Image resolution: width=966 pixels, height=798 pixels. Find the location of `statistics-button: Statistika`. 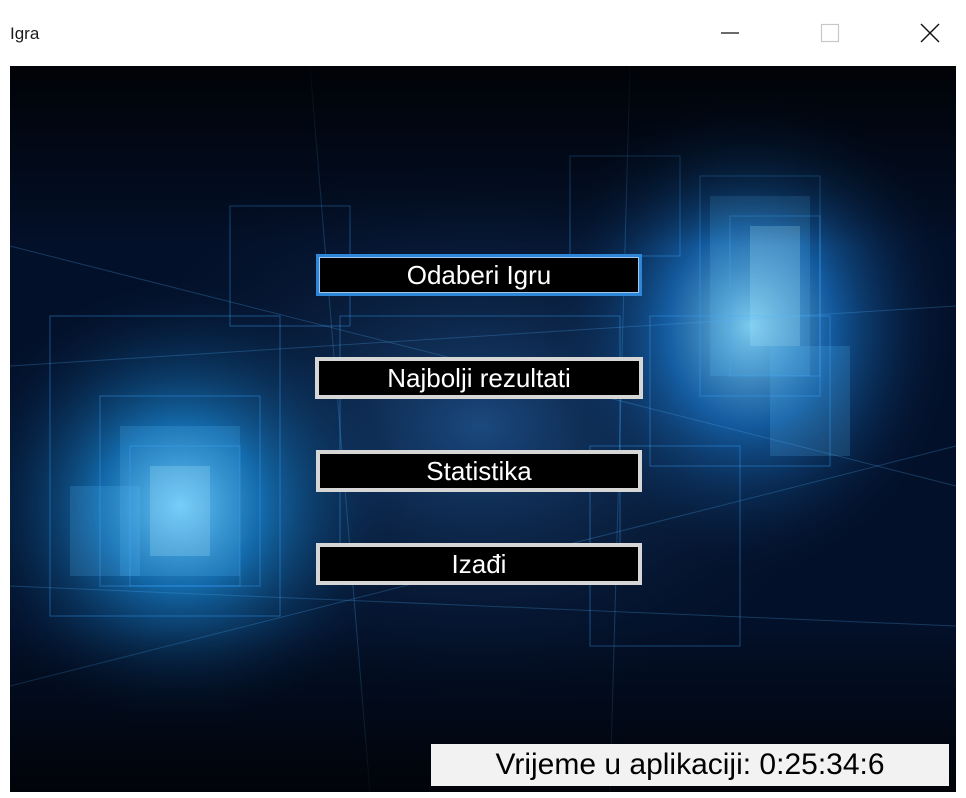

statistics-button: Statistika is located at coordinates (479, 471).